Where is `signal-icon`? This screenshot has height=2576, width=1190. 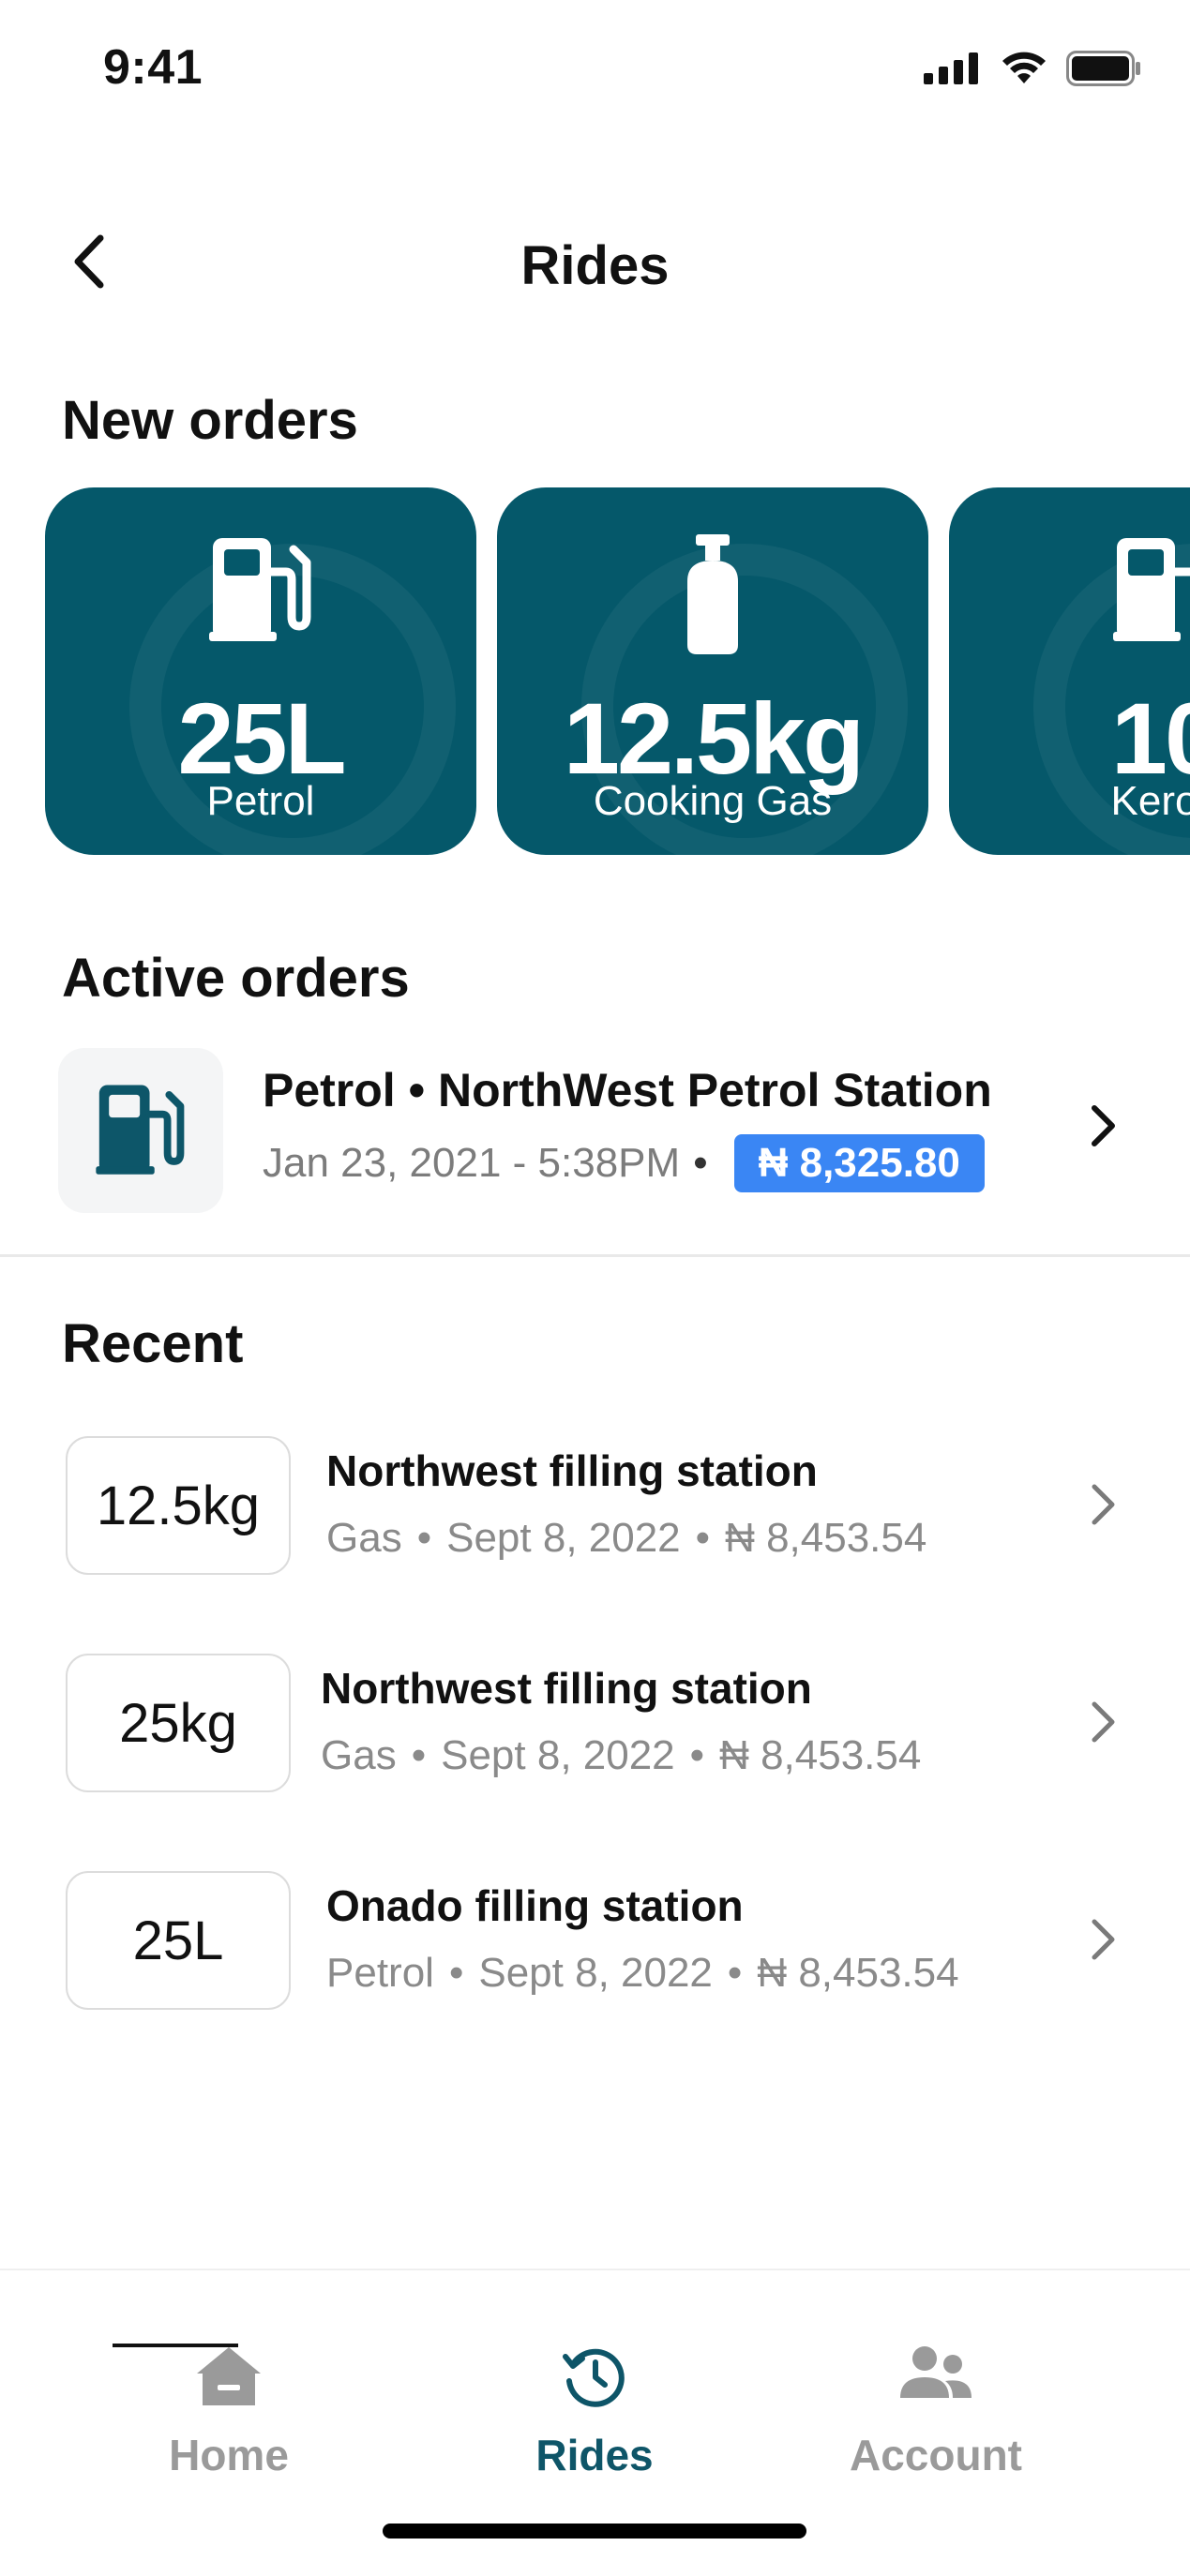
signal-icon is located at coordinates (951, 68).